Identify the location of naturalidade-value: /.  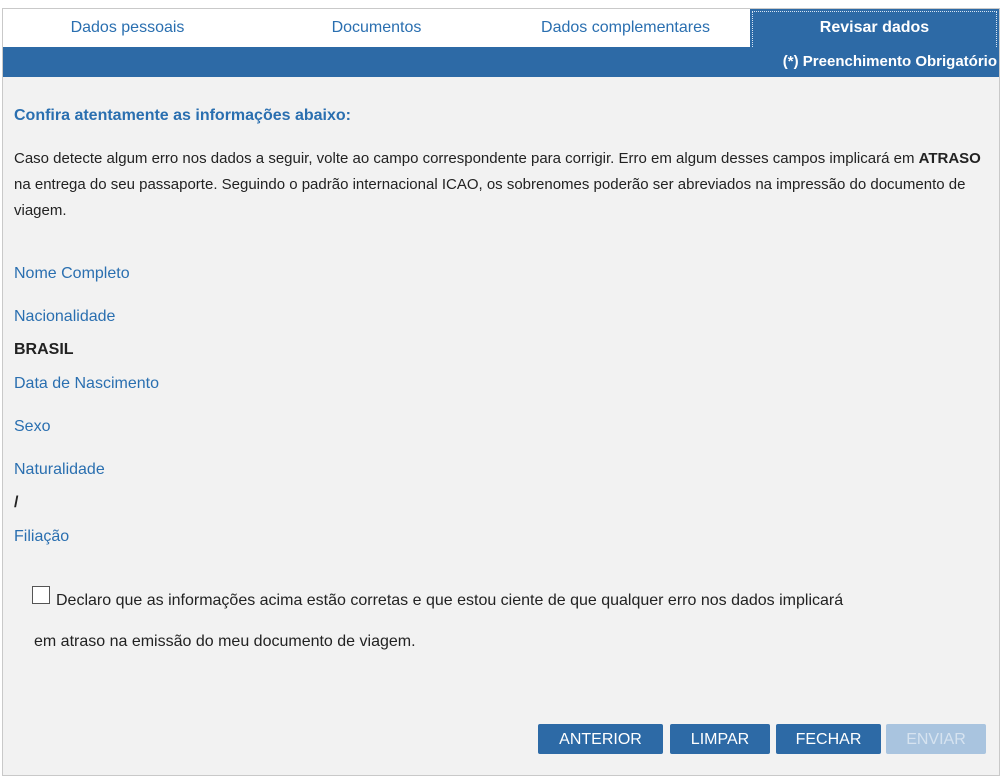
(16, 502).